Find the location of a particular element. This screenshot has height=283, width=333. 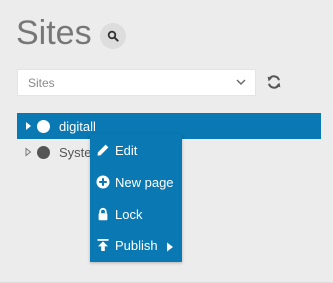

site-select-value: Sites is located at coordinates (41, 82).